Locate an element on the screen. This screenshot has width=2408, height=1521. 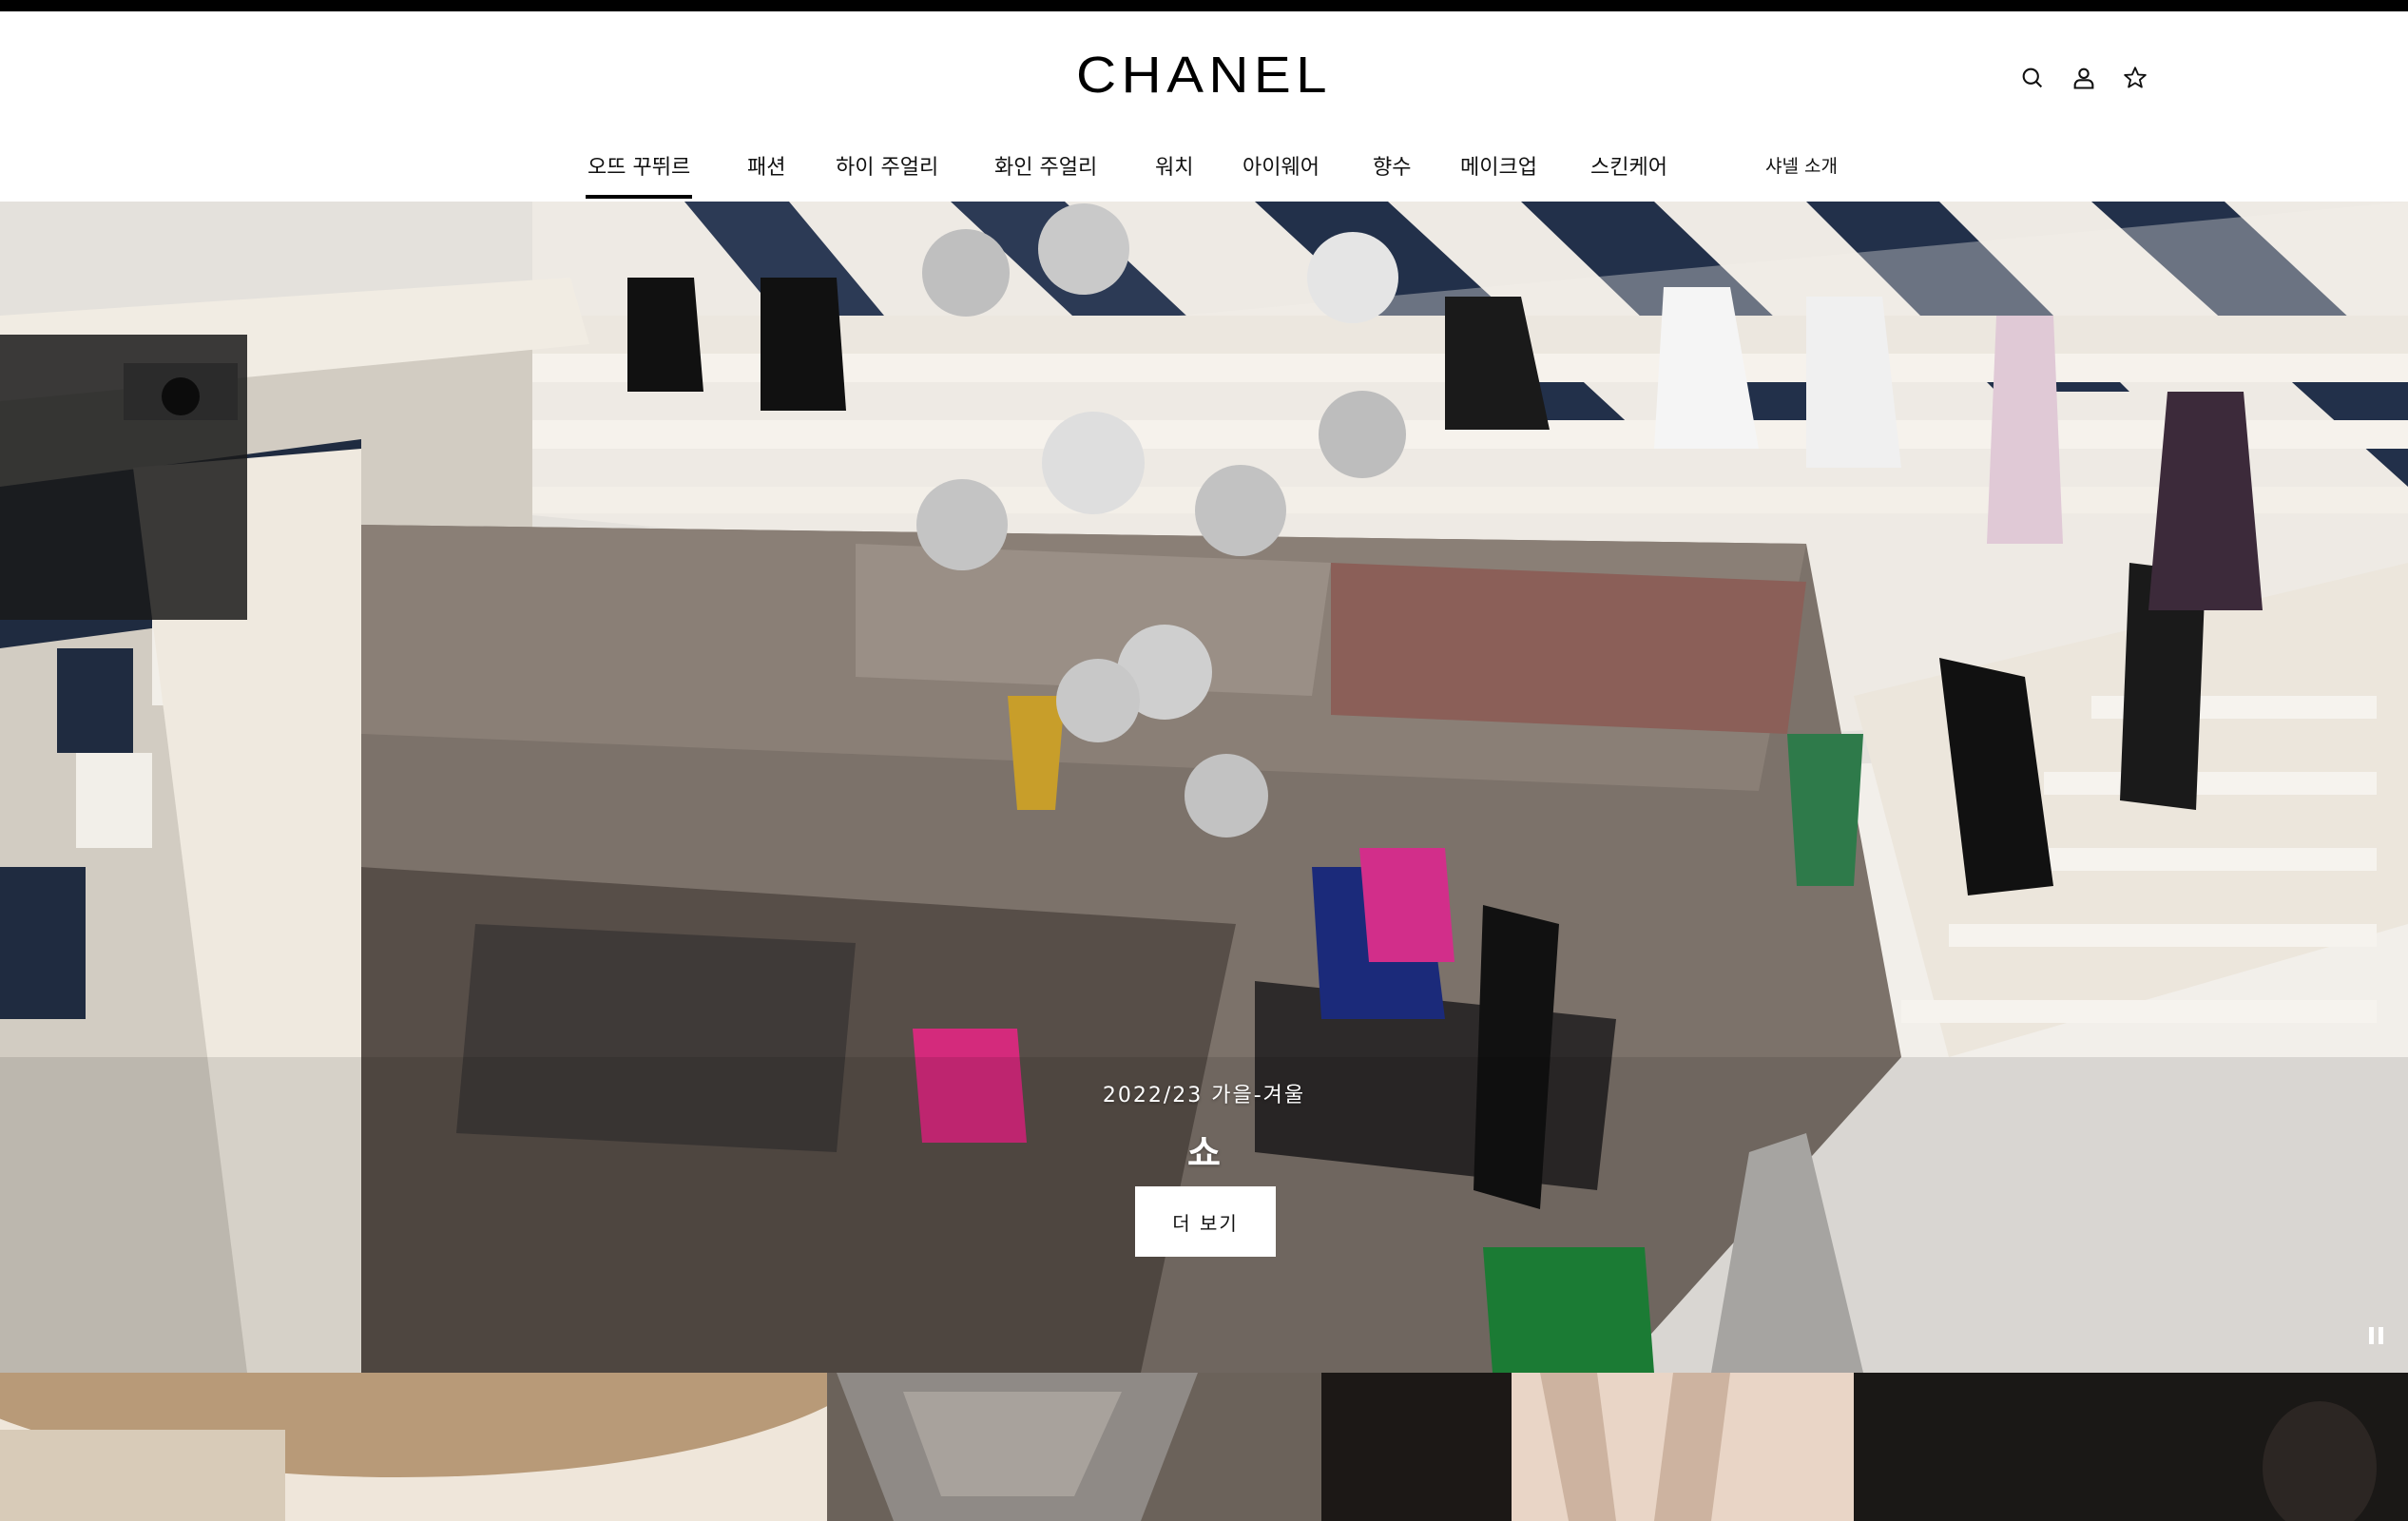
hero-title: 쇼 is located at coordinates (1204, 1153).